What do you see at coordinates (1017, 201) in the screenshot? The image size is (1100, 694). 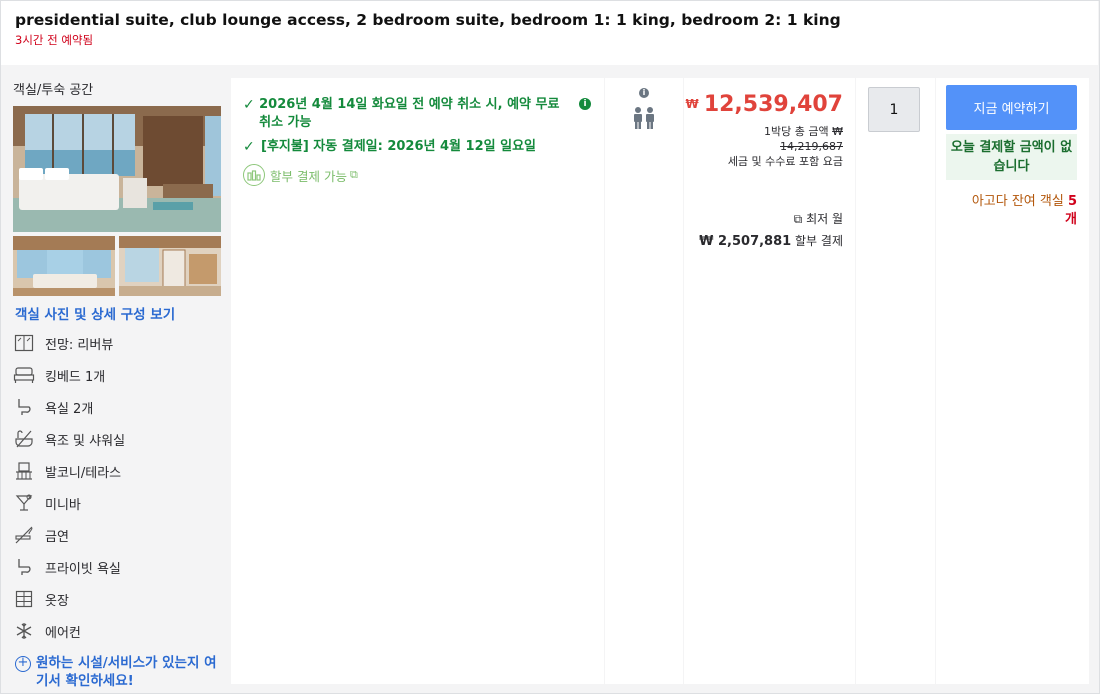 I see `rooms-left-prefix: 아고다 잔여 객실` at bounding box center [1017, 201].